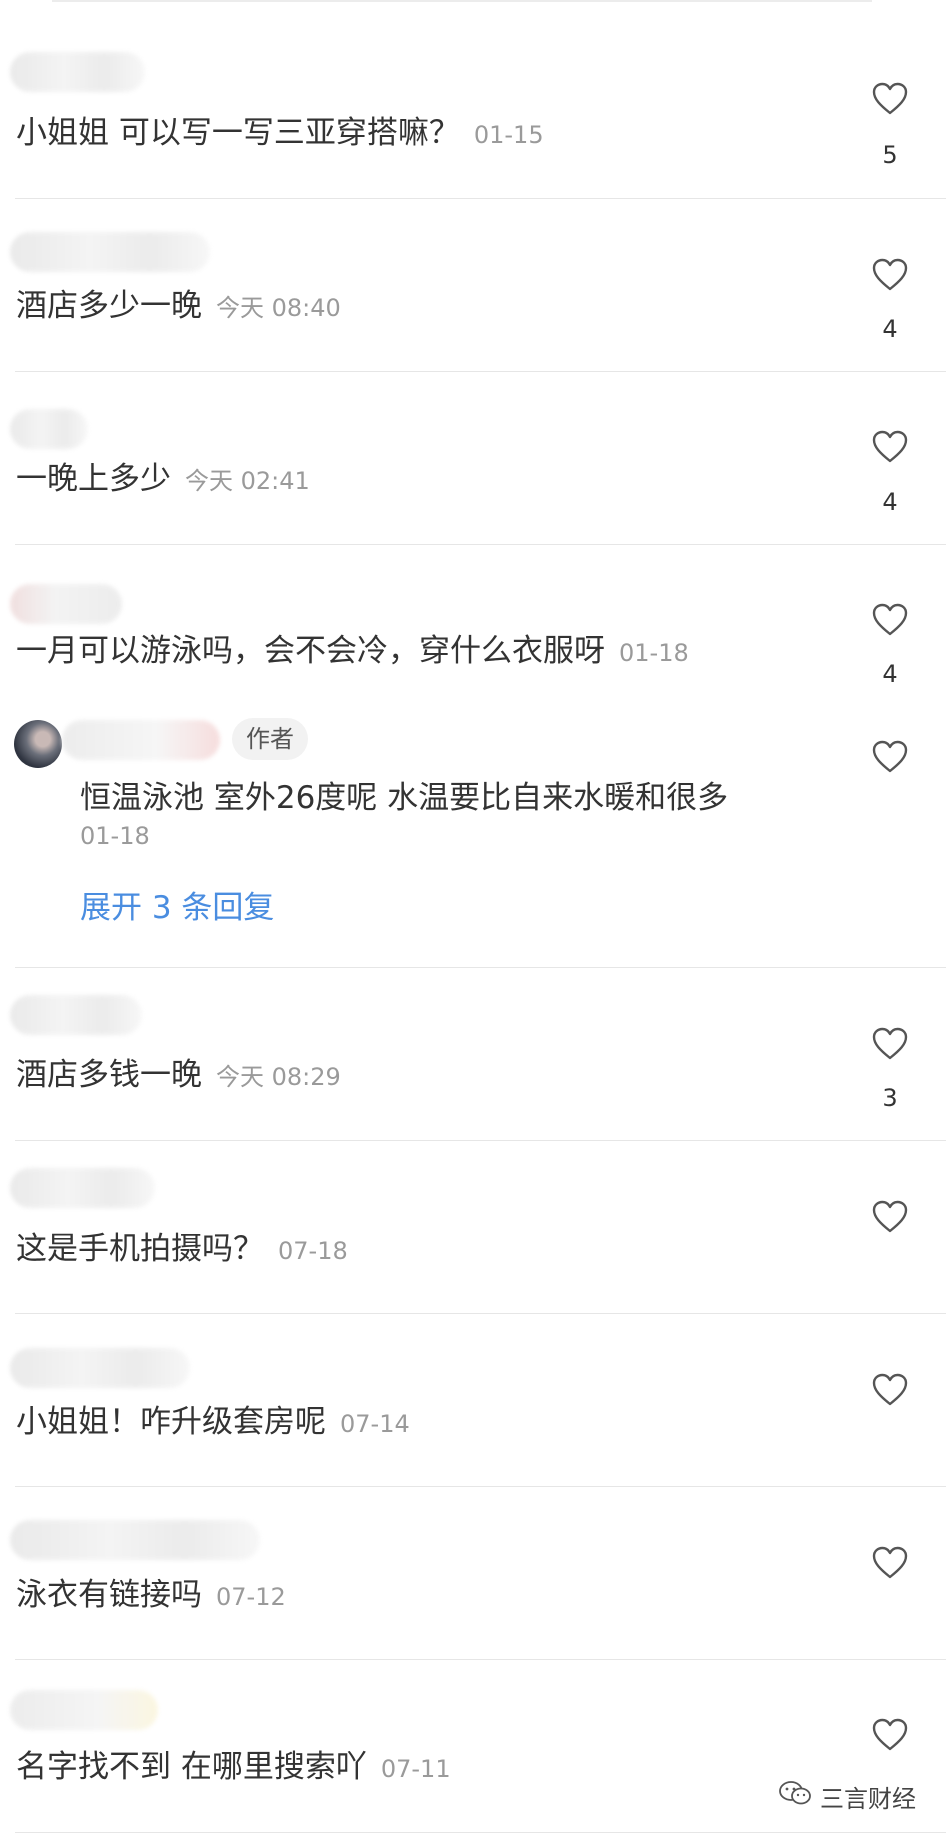 Image resolution: width=946 pixels, height=1838 pixels. Describe the element at coordinates (251, 1597) in the screenshot. I see `comment-time: 07-12` at that location.